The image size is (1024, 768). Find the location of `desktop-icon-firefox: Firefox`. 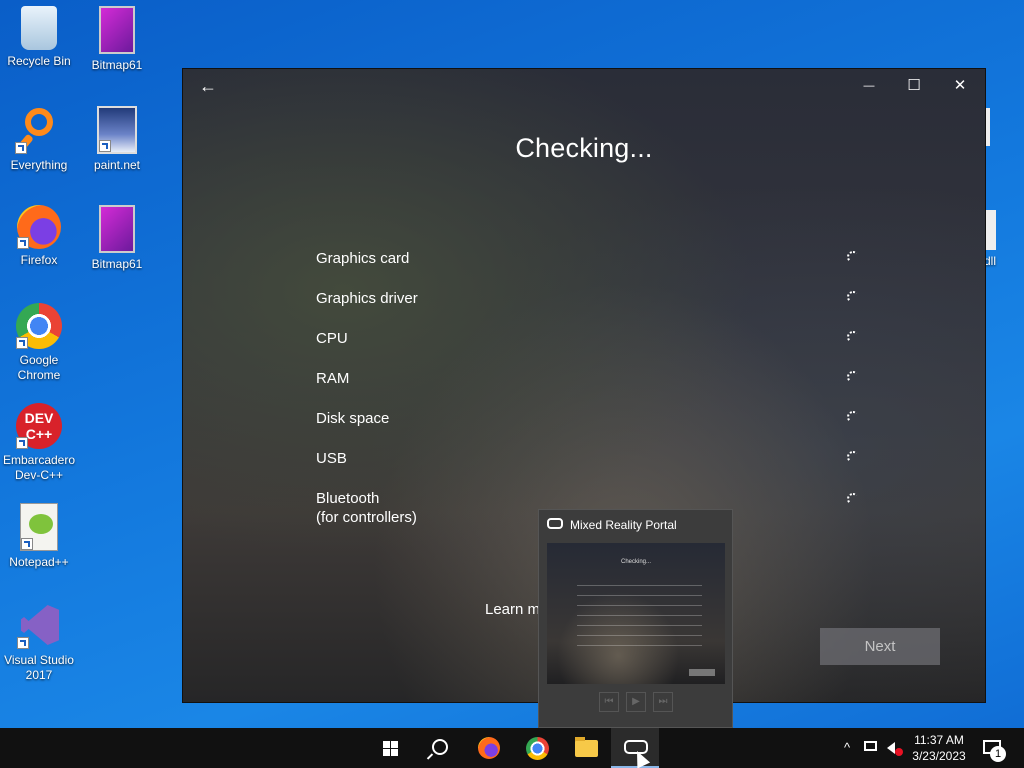

desktop-icon-firefox: Firefox is located at coordinates (39, 236).